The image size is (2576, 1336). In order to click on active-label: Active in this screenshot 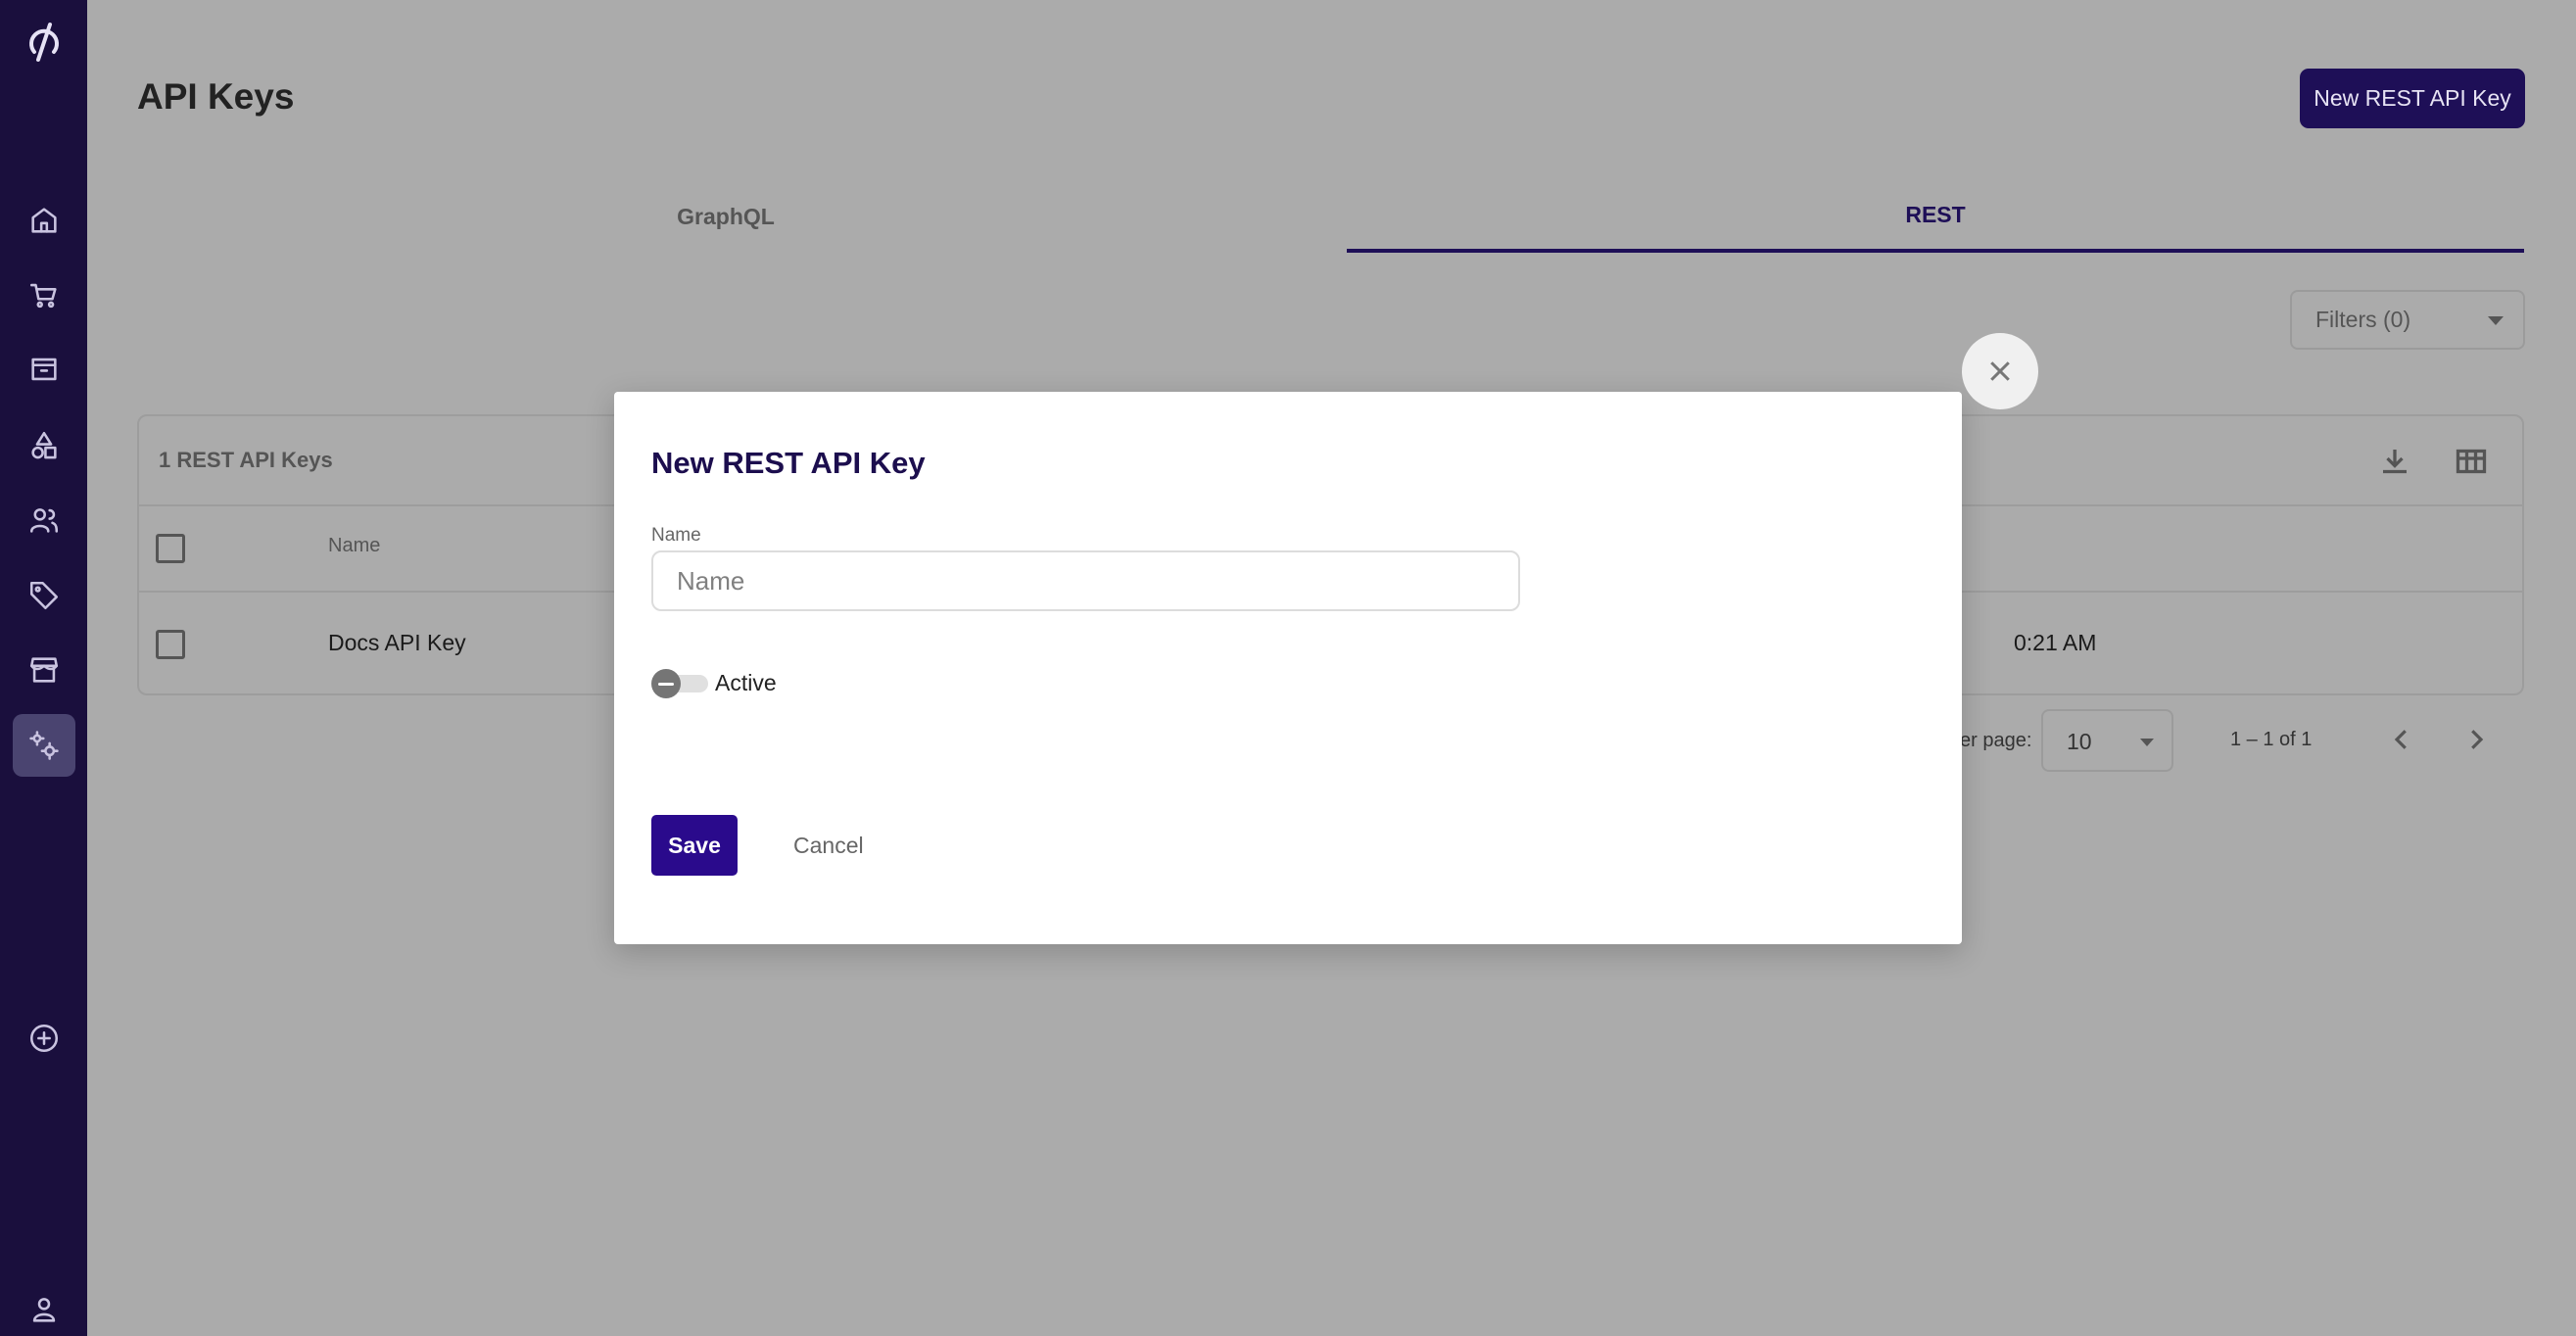, I will do `click(746, 683)`.